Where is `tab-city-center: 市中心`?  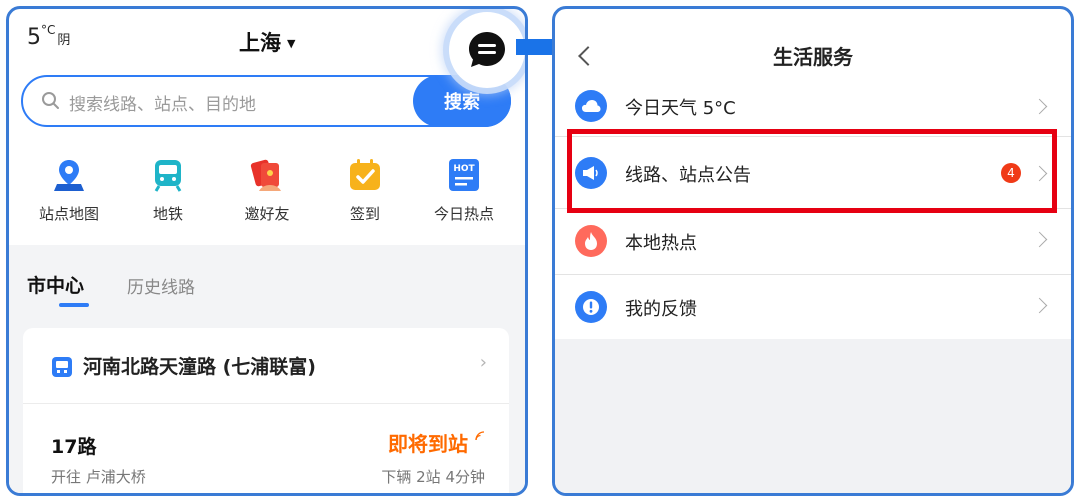
tab-city-center: 市中心 is located at coordinates (55, 284).